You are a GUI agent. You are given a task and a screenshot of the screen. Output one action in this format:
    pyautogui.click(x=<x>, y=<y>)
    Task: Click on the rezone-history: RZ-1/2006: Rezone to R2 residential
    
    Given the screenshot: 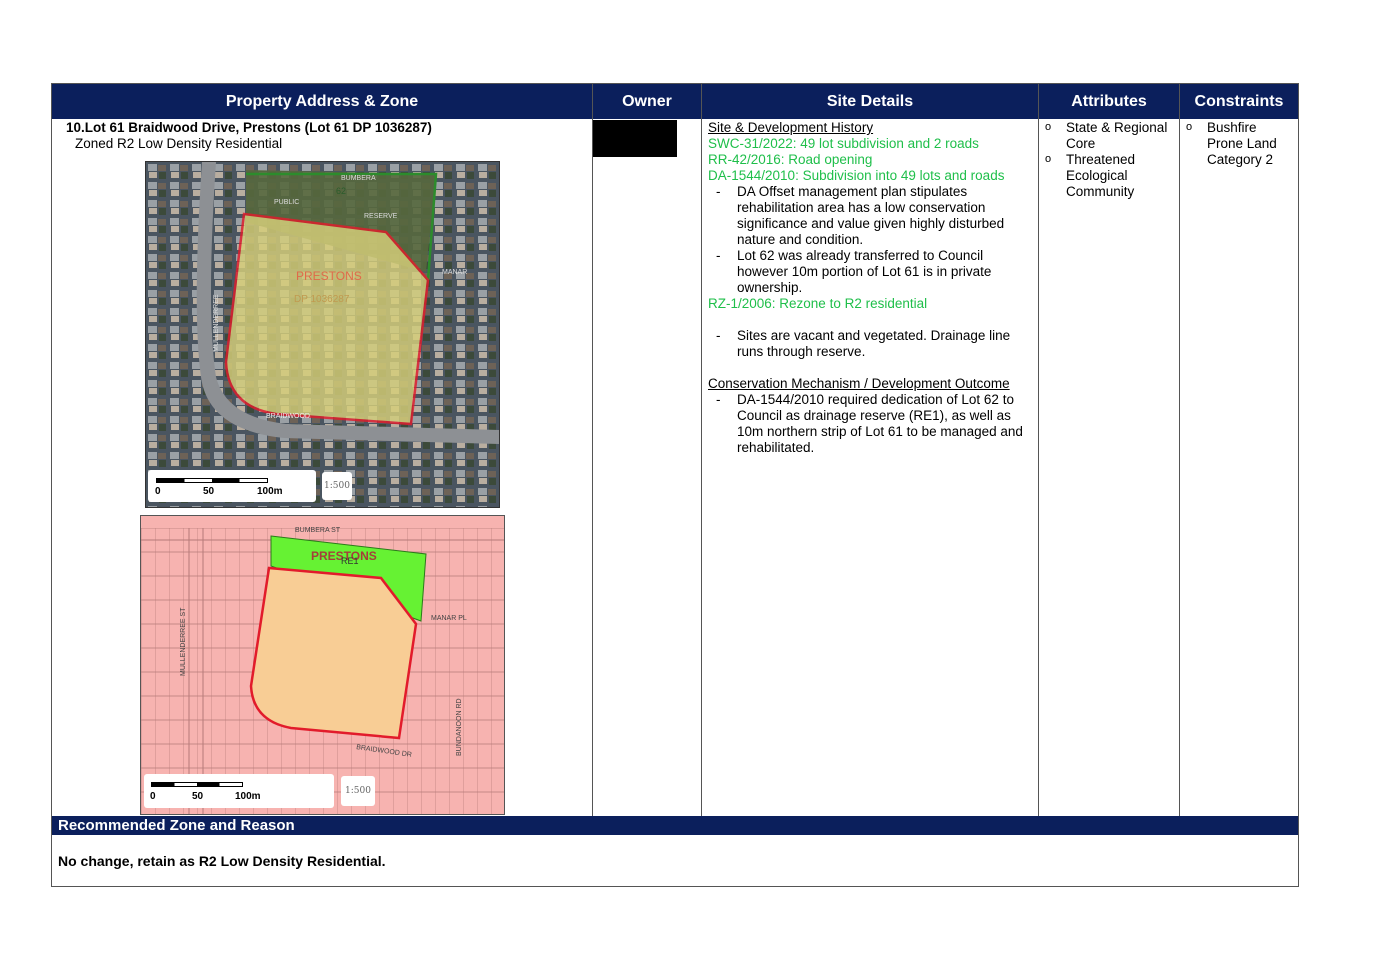 What is the action you would take?
    pyautogui.click(x=818, y=303)
    